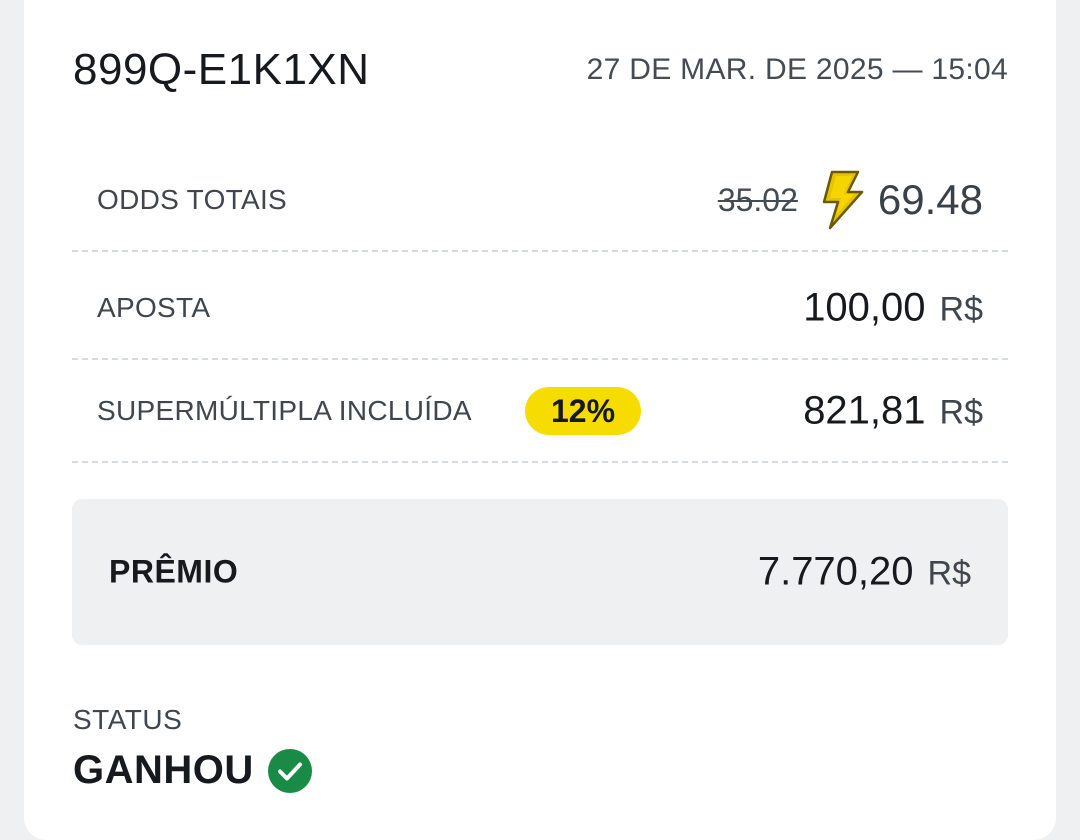  What do you see at coordinates (949, 574) in the screenshot?
I see `prize-currency: R$` at bounding box center [949, 574].